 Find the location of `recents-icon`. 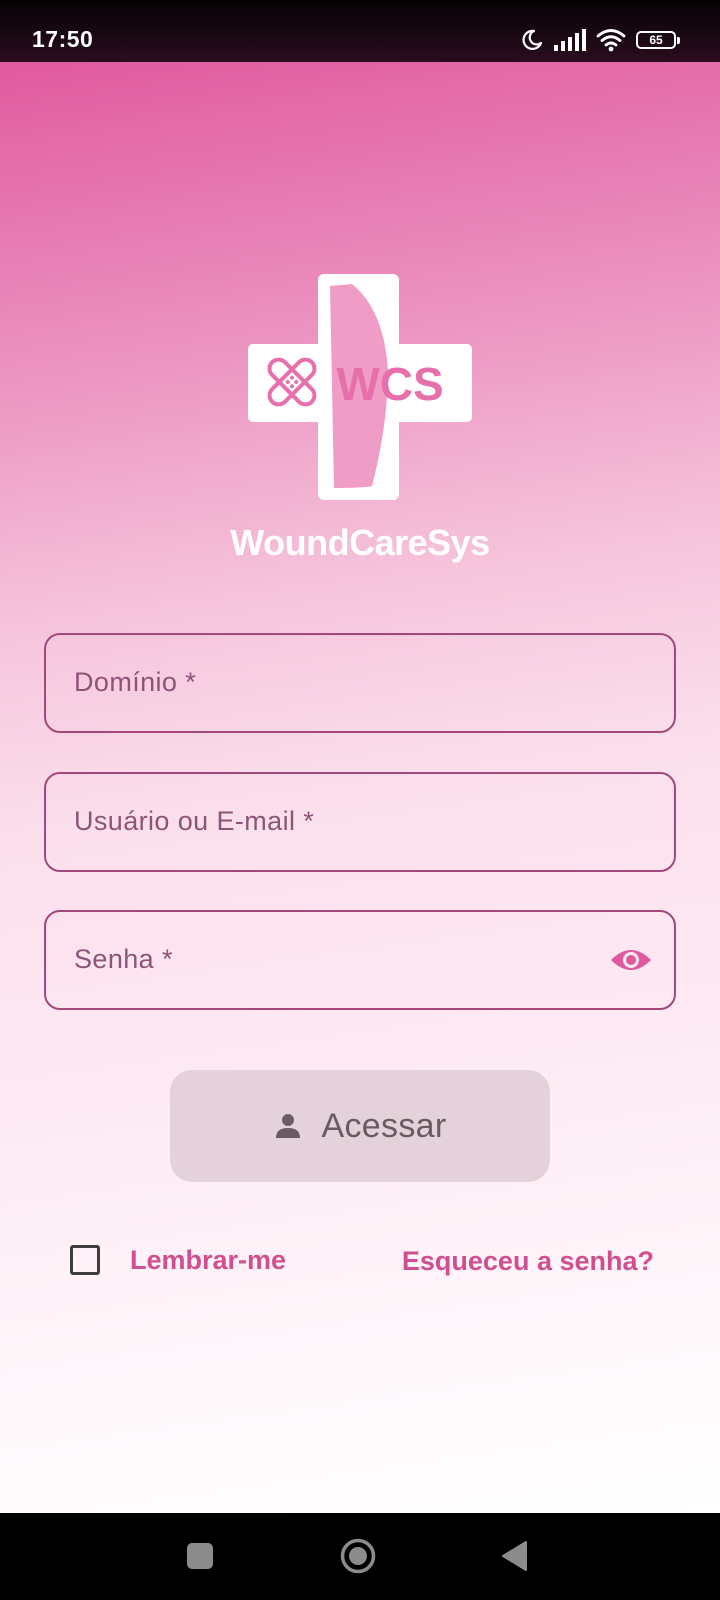

recents-icon is located at coordinates (200, 1556).